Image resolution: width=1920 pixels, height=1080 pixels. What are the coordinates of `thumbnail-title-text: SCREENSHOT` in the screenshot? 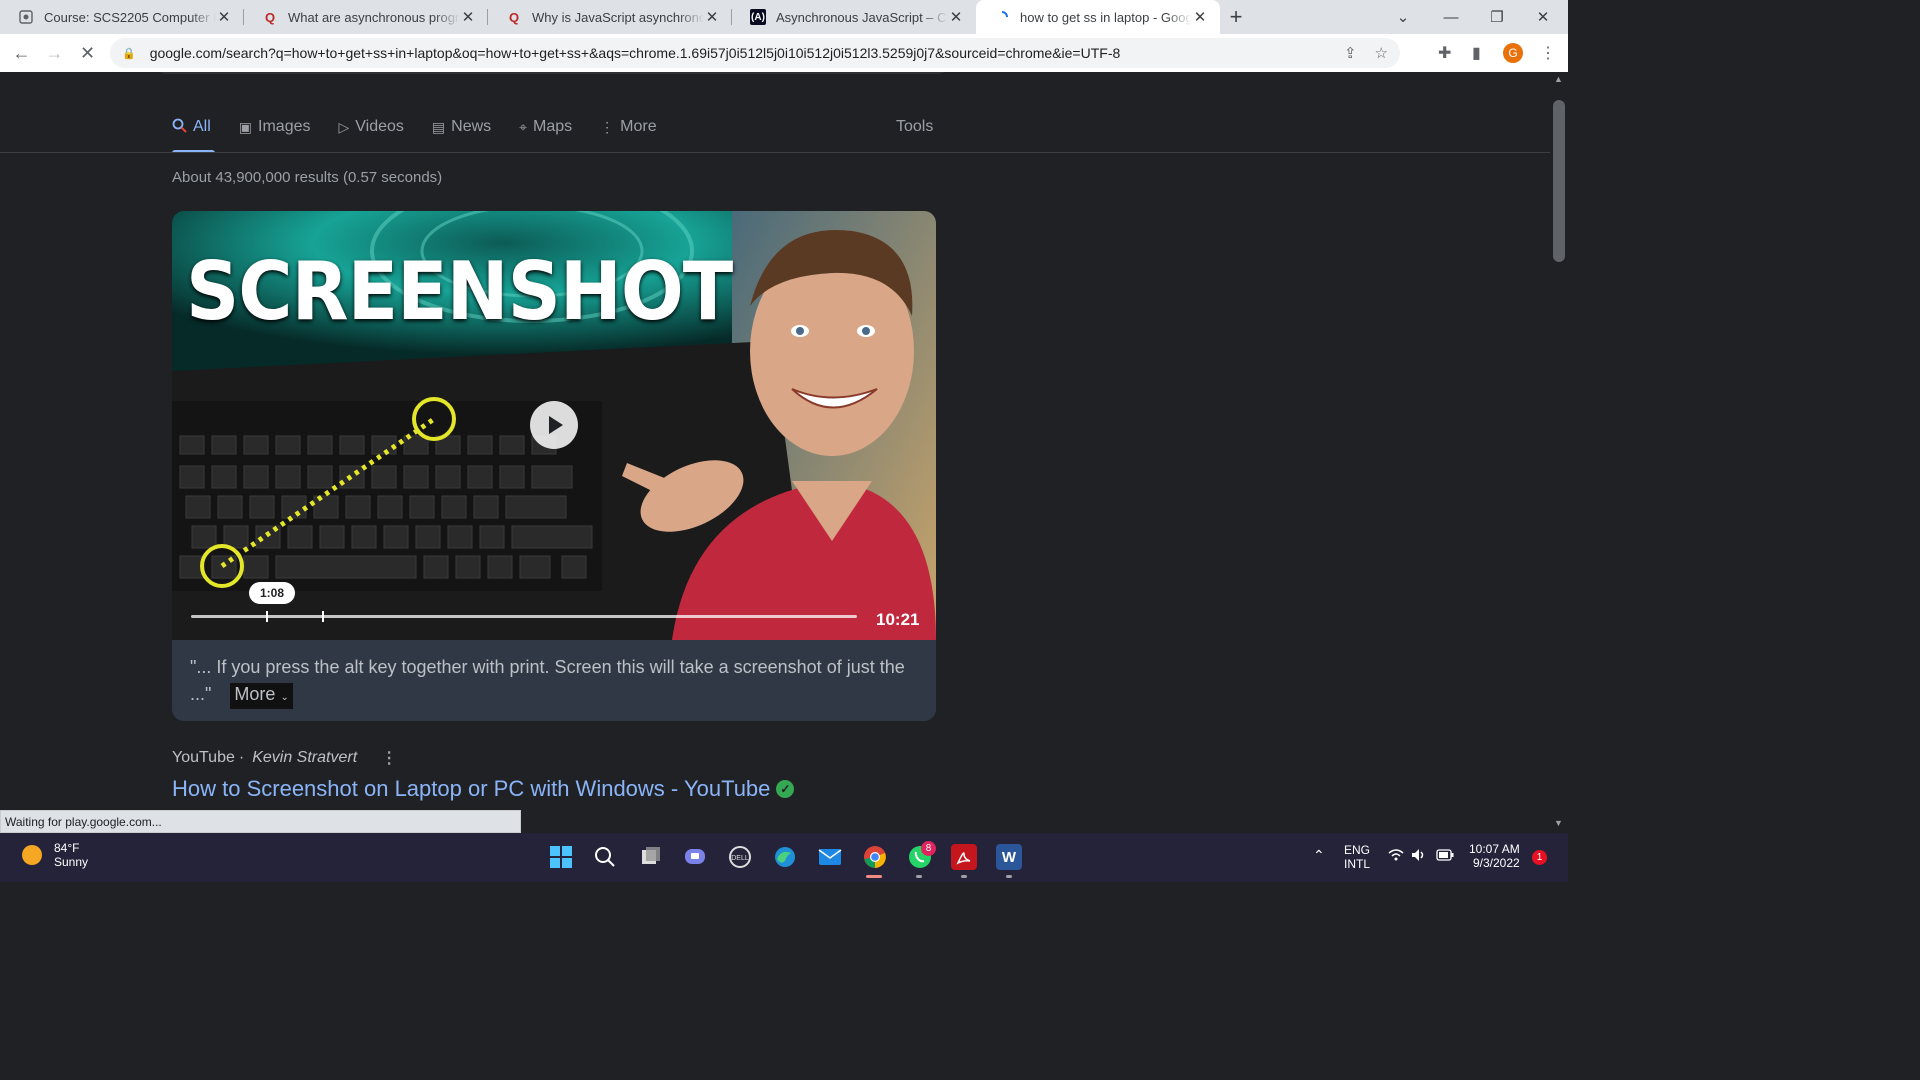 It's located at (459, 292).